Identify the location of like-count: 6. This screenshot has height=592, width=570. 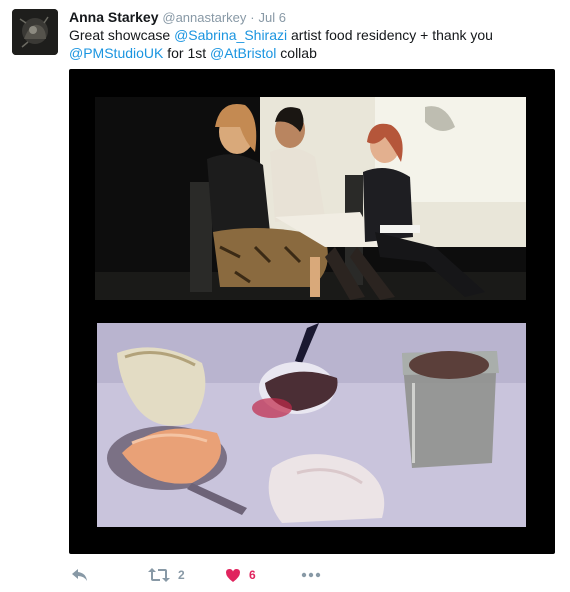
(252, 575).